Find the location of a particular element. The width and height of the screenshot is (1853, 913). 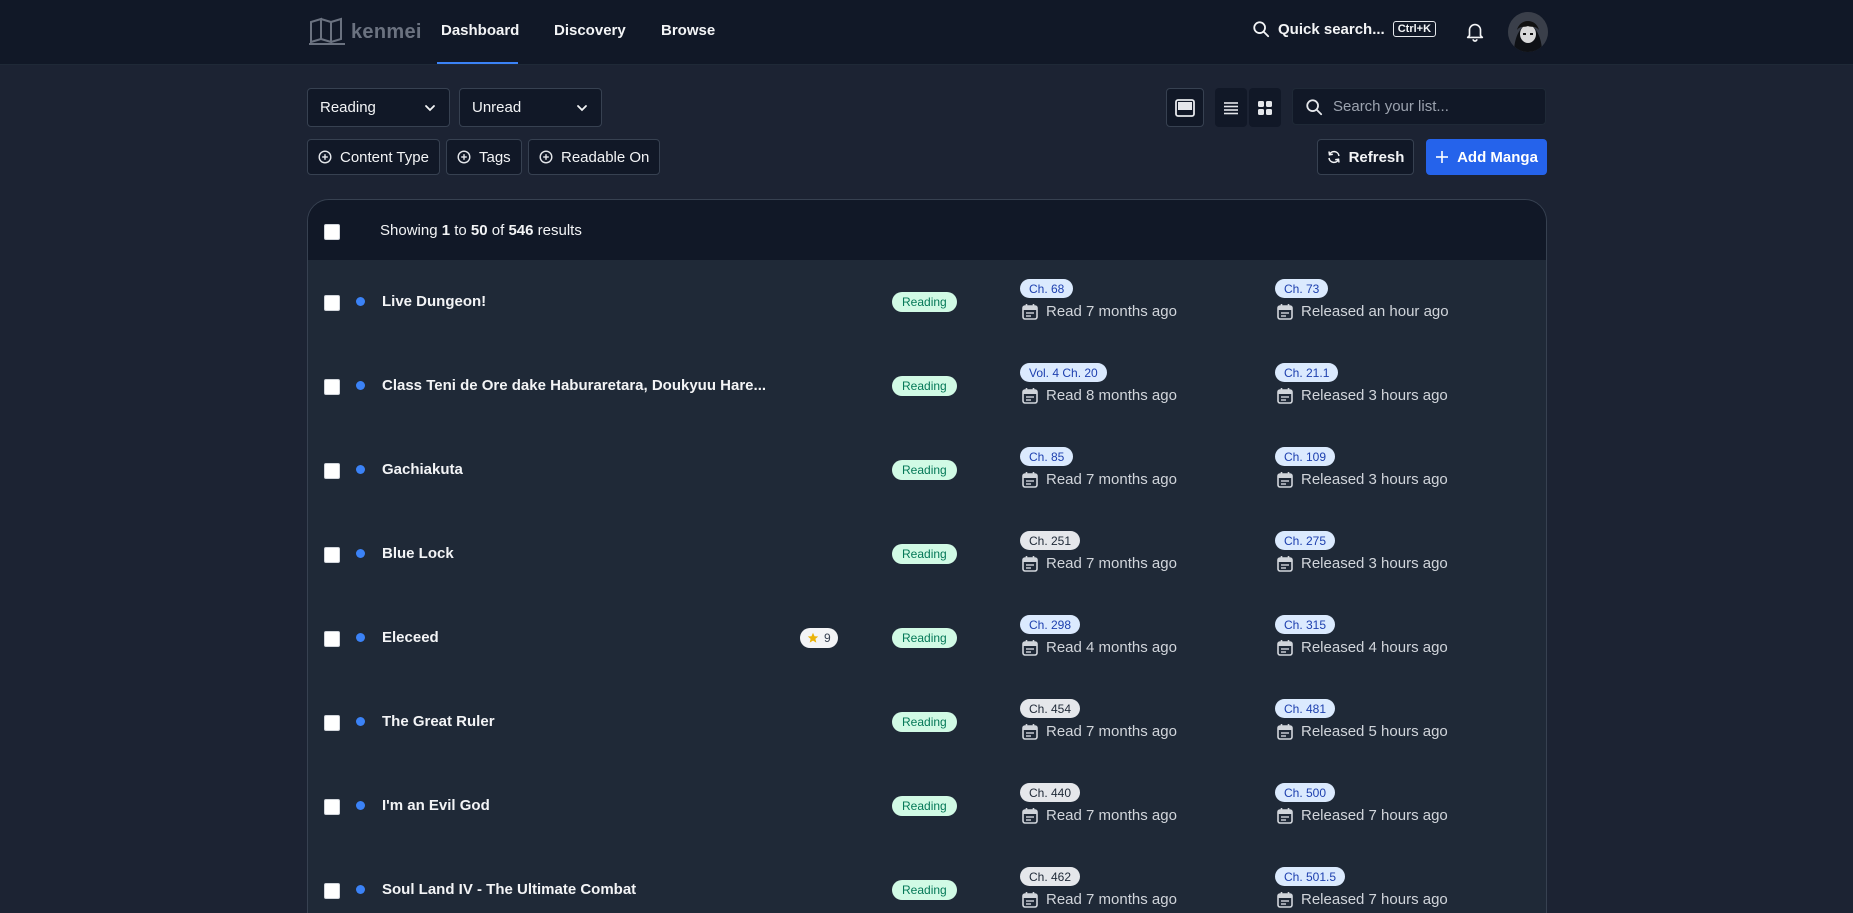

results-to-word: to is located at coordinates (460, 230).